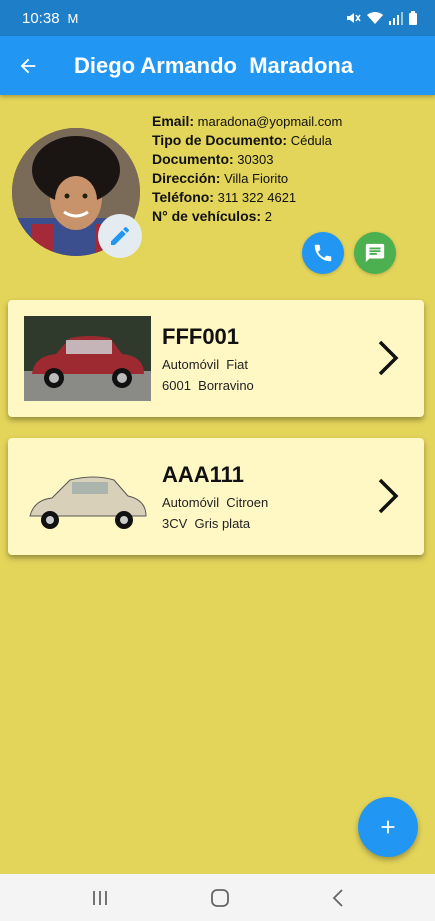  Describe the element at coordinates (338, 898) in the screenshot. I see `back-nav-icon` at that location.